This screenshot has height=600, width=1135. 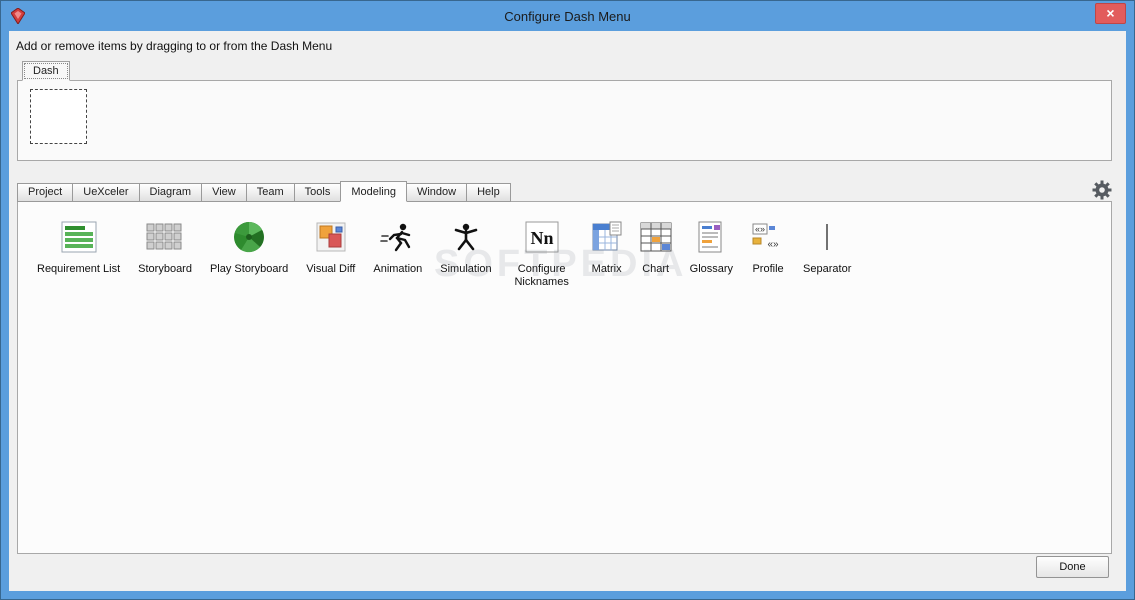 What do you see at coordinates (170, 192) in the screenshot?
I see `tab-diagram: Diagram` at bounding box center [170, 192].